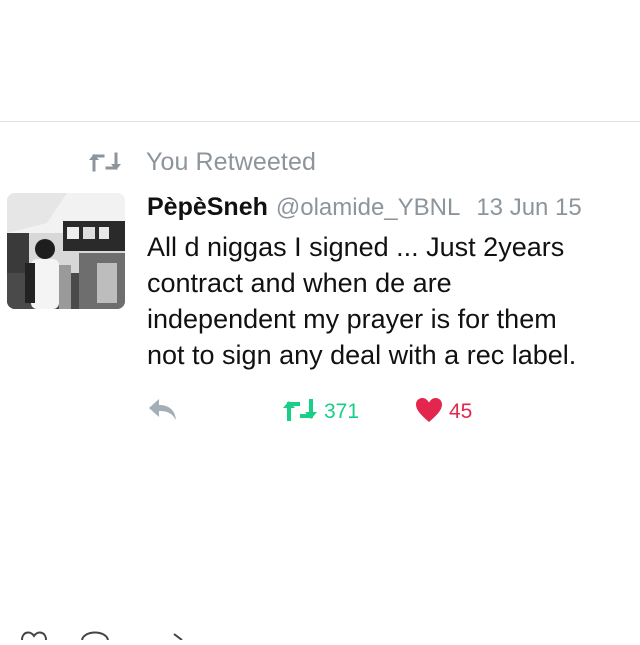 Image resolution: width=640 pixels, height=645 pixels. Describe the element at coordinates (320, 121) in the screenshot. I see `top-divider` at that location.